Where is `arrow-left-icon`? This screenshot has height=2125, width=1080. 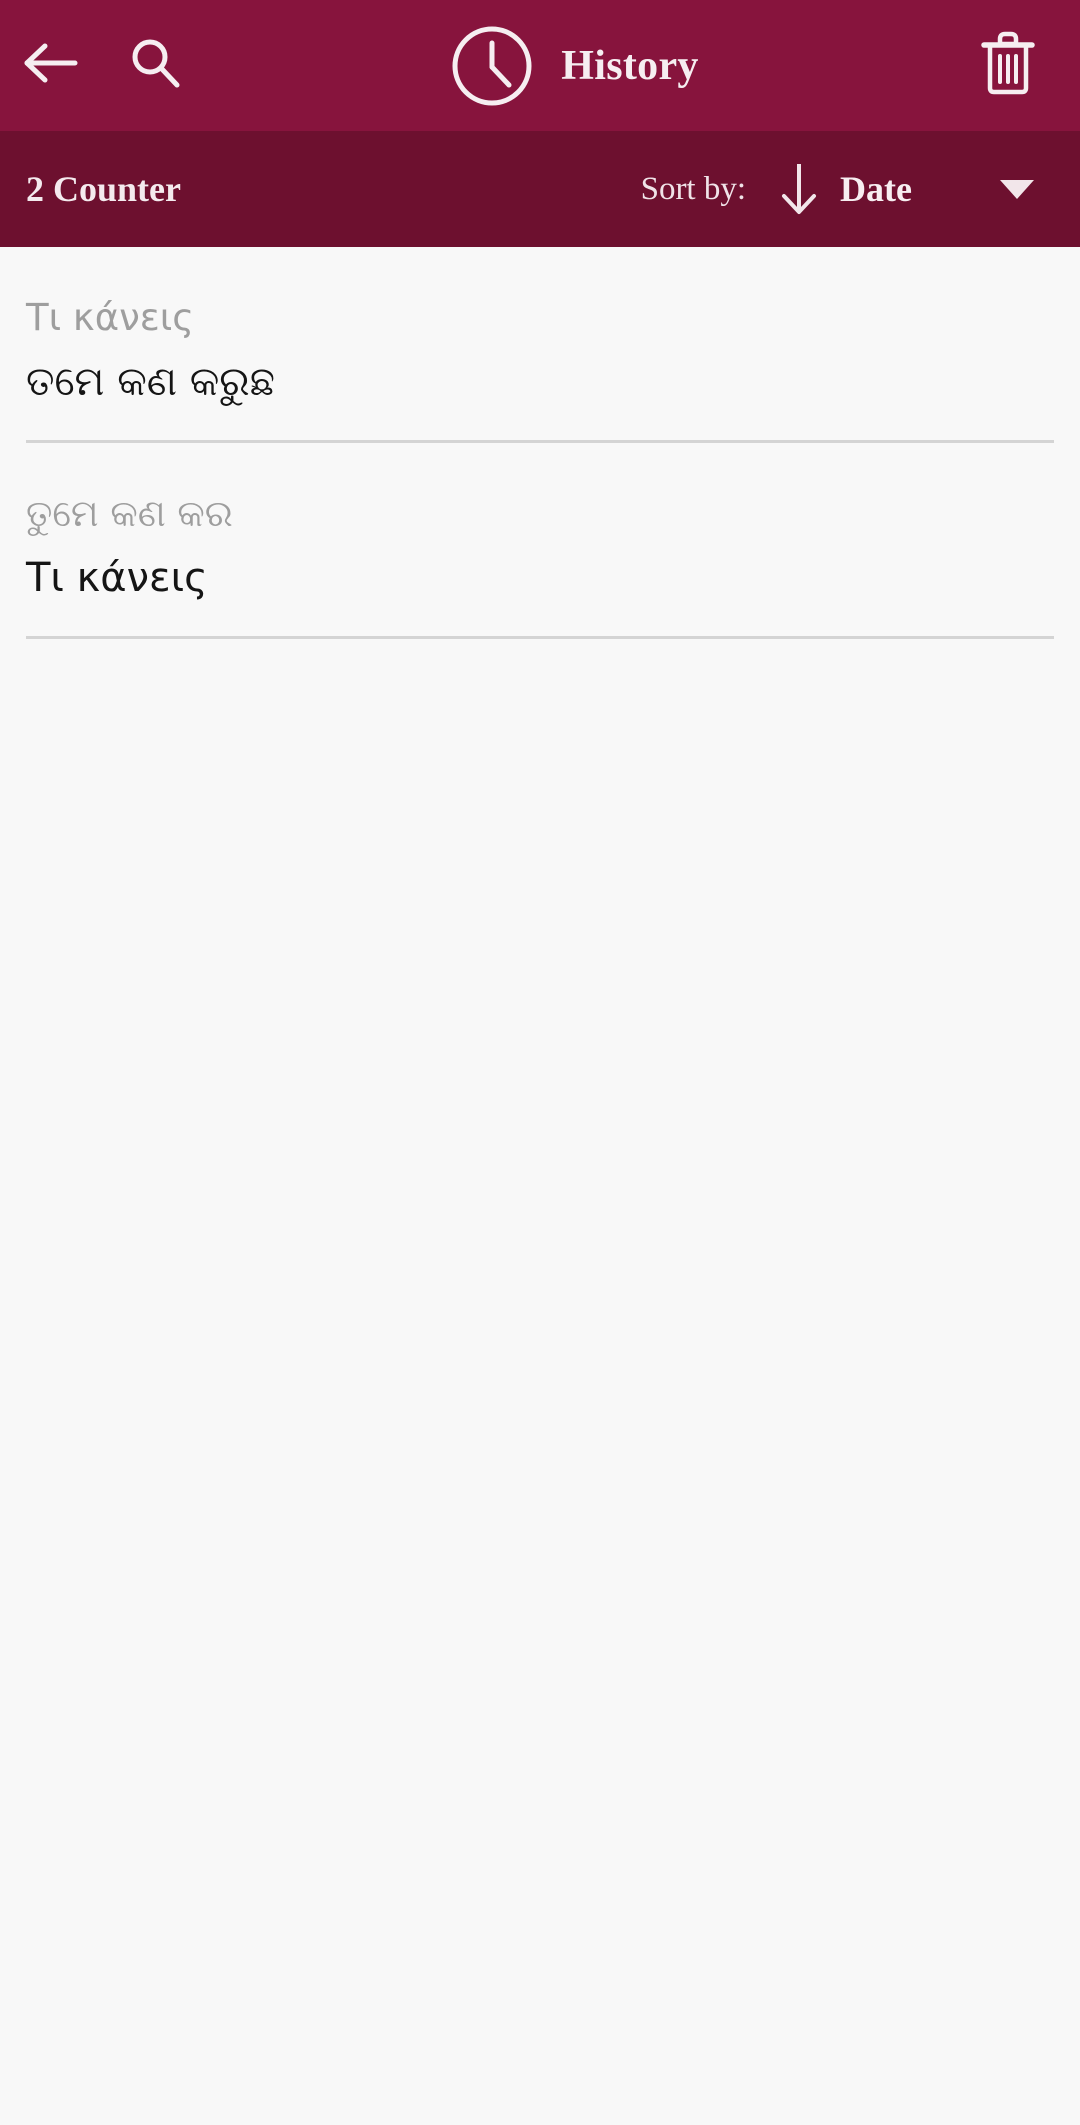
arrow-left-icon is located at coordinates (51, 65).